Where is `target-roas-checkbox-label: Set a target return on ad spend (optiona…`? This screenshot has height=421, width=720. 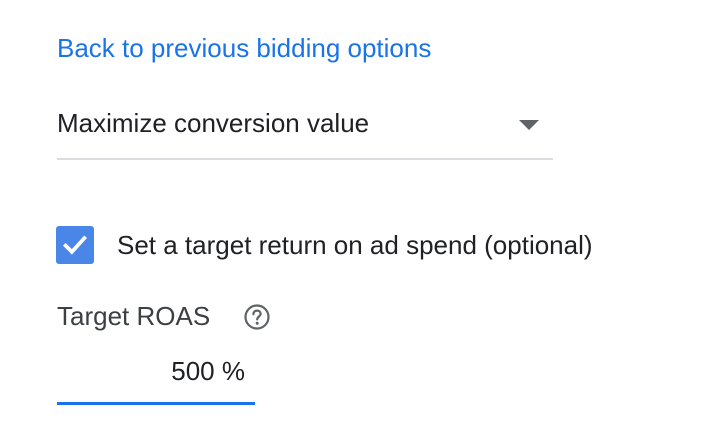 target-roas-checkbox-label: Set a target return on ad spend (optiona… is located at coordinates (355, 245).